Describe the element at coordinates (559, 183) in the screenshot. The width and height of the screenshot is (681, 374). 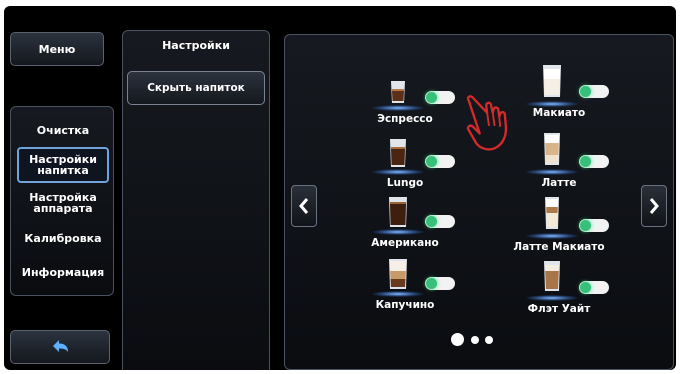
I see `drink-label: Латте` at that location.